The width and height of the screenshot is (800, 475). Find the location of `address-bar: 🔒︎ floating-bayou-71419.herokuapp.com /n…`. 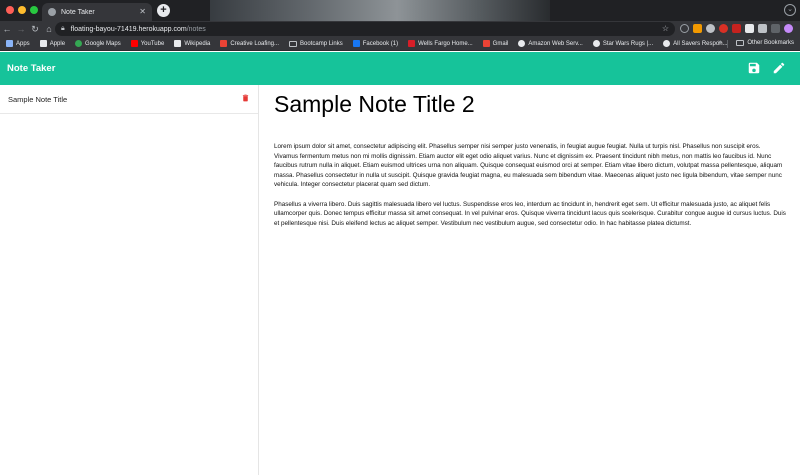

address-bar: 🔒︎ floating-bayou-71419.herokuapp.com /n… is located at coordinates (365, 29).